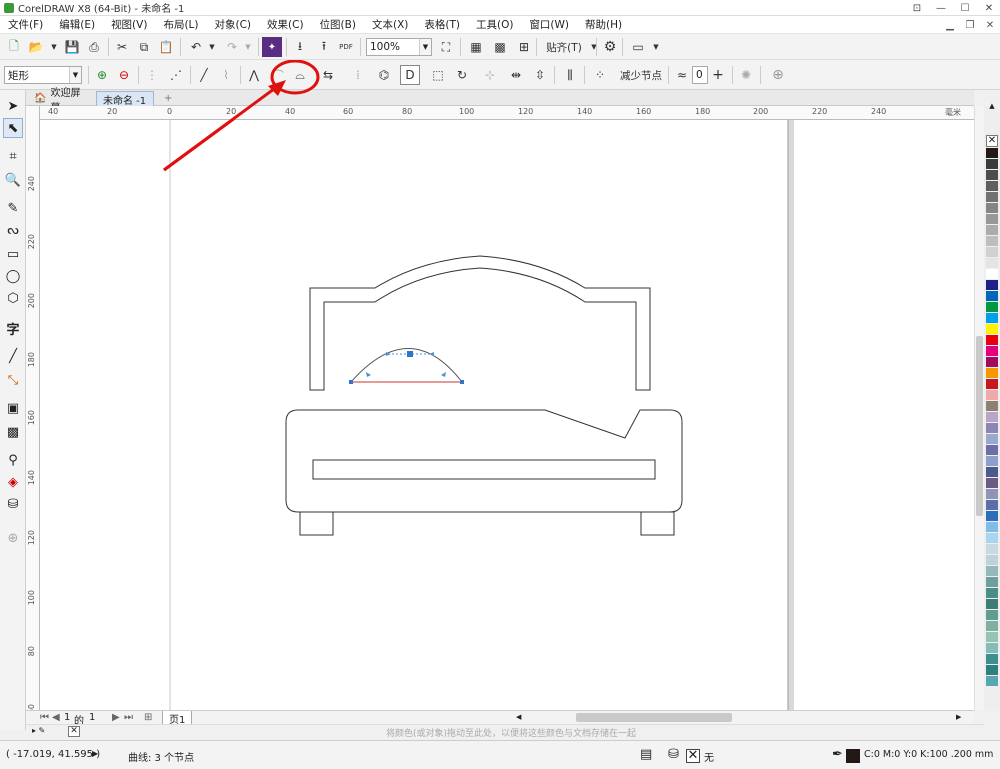 The height and width of the screenshot is (769, 1000). What do you see at coordinates (524, 47) in the screenshot?
I see `show-guidelines-icon: ⊞` at bounding box center [524, 47].